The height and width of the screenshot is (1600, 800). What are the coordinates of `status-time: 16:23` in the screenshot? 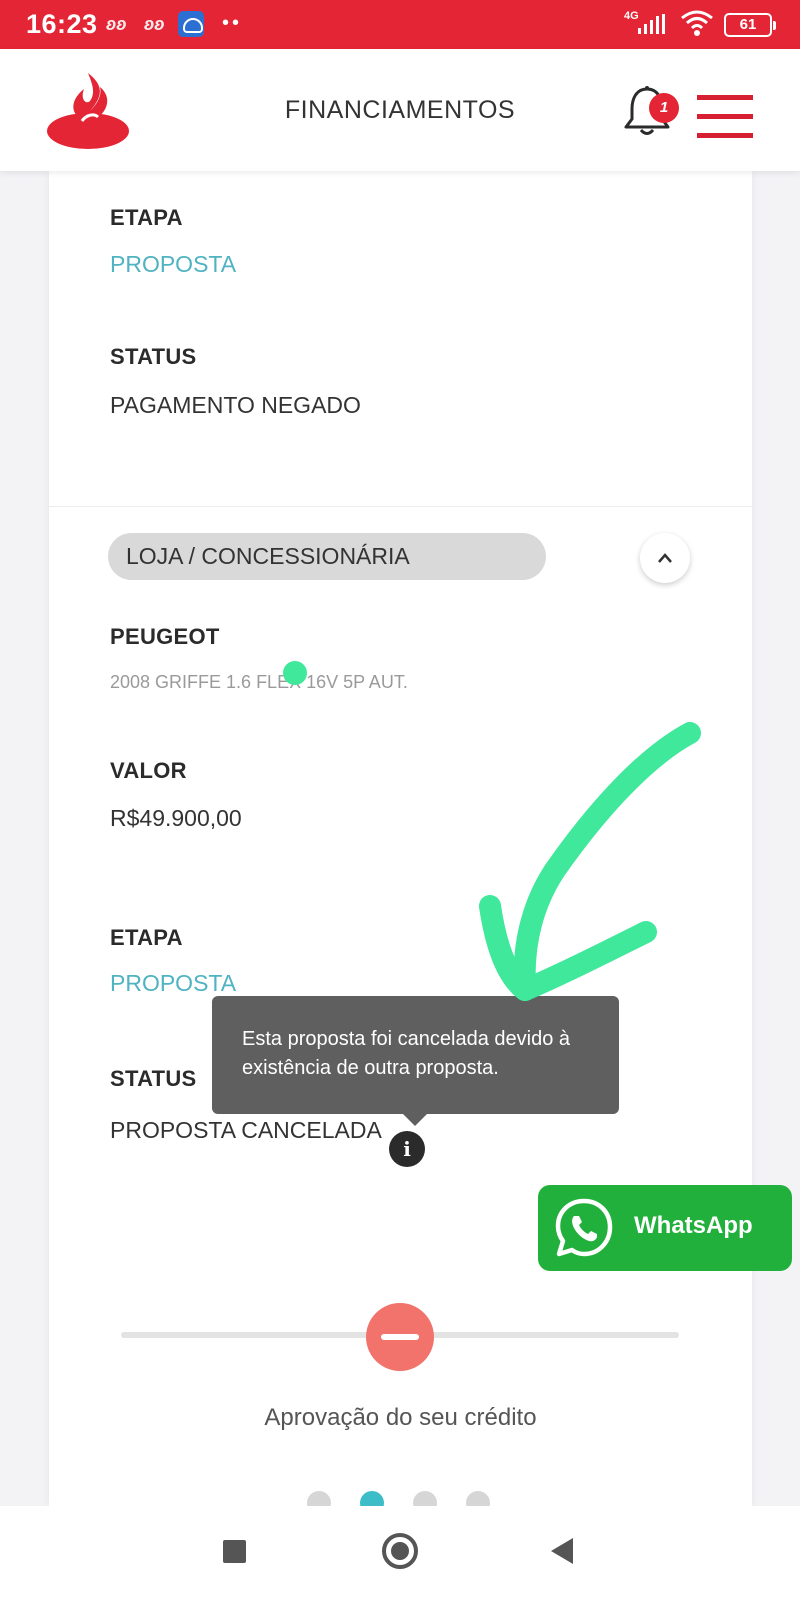 It's located at (62, 24).